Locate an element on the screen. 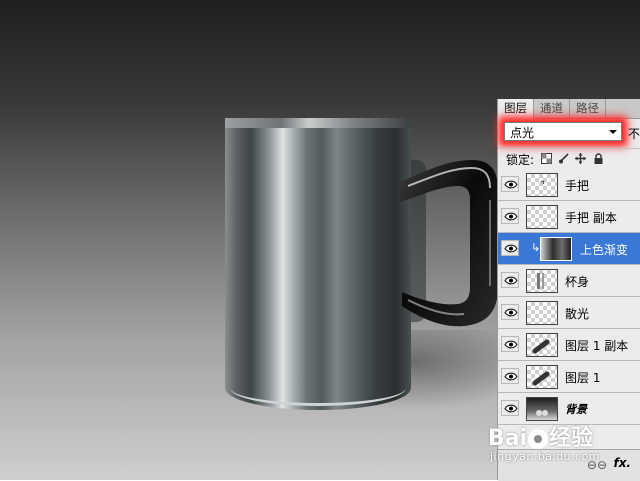 The image size is (640, 481). watermark-url: jingyan.baidu.com is located at coordinates (545, 456).